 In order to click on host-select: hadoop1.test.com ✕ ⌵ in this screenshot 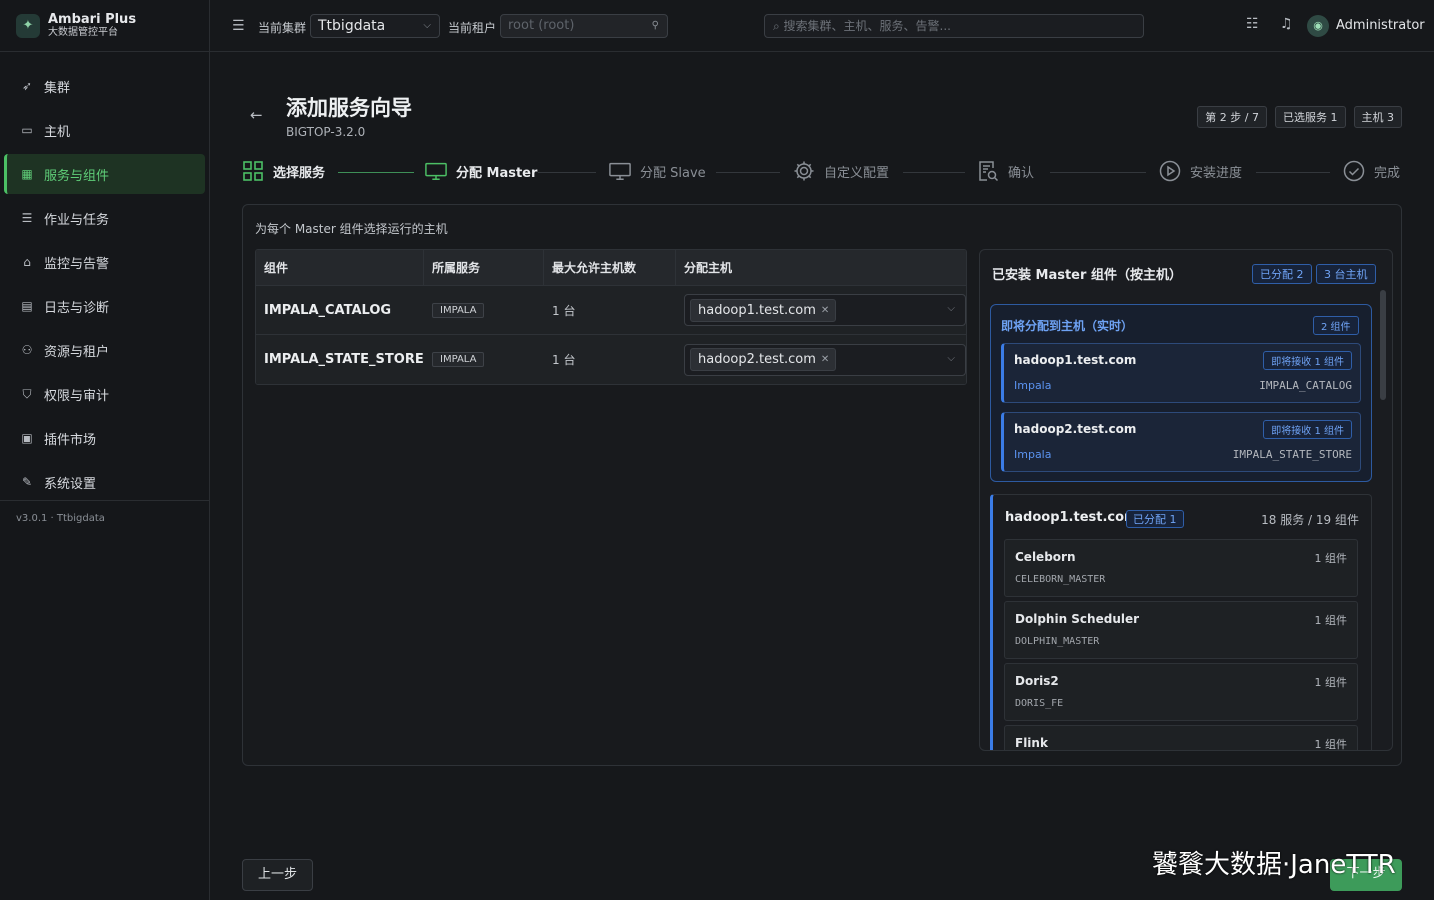, I will do `click(825, 310)`.